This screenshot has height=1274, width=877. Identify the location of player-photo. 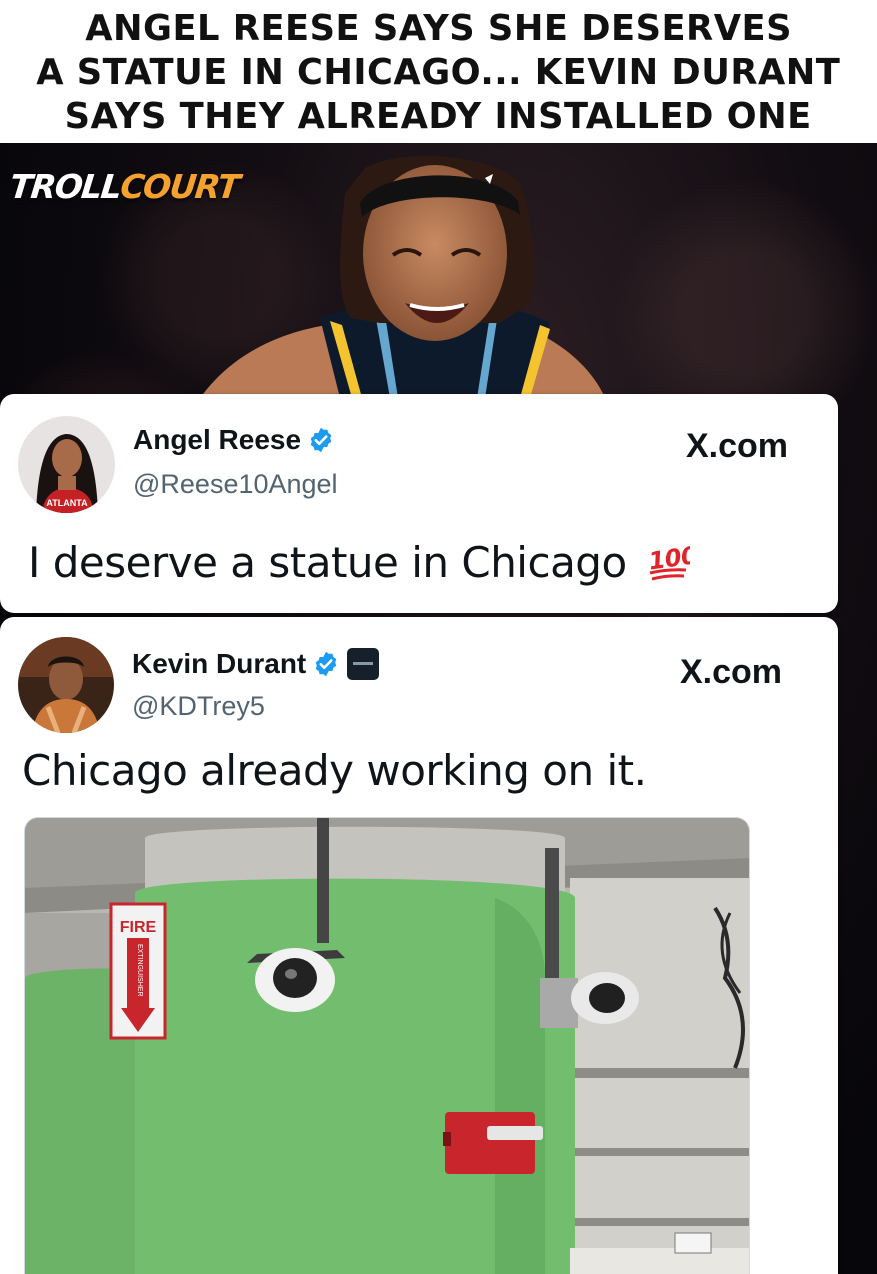
(402, 277).